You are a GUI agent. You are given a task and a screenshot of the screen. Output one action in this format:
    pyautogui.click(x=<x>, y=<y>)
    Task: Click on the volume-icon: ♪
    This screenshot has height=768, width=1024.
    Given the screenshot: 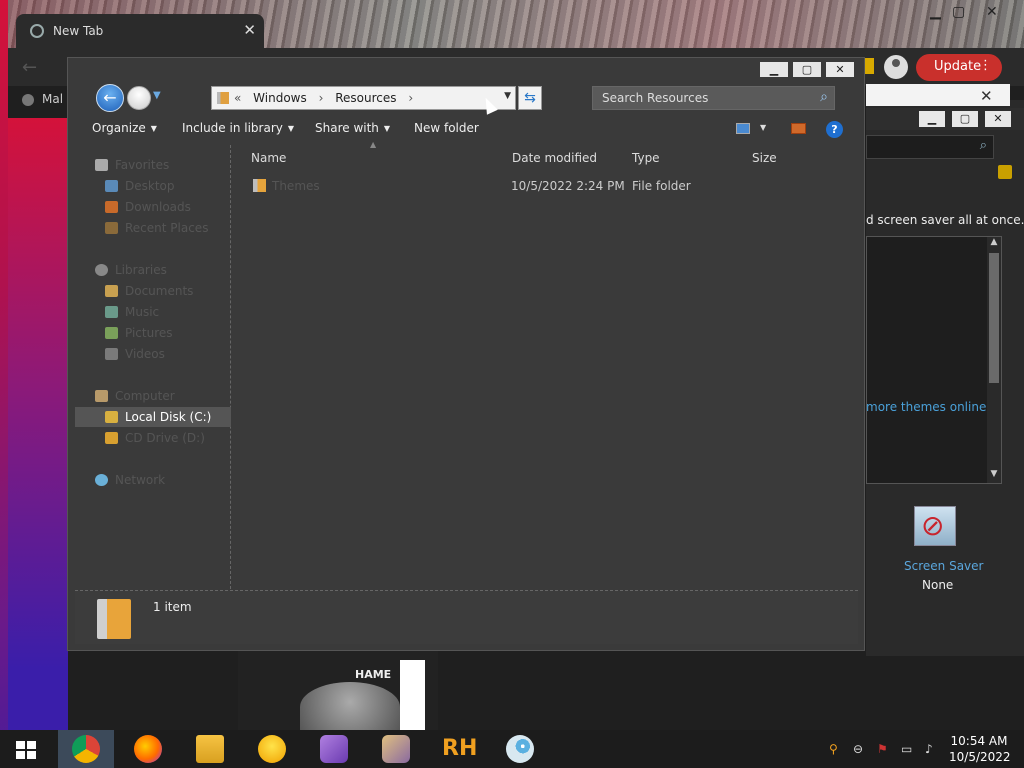 What is the action you would take?
    pyautogui.click(x=932, y=749)
    